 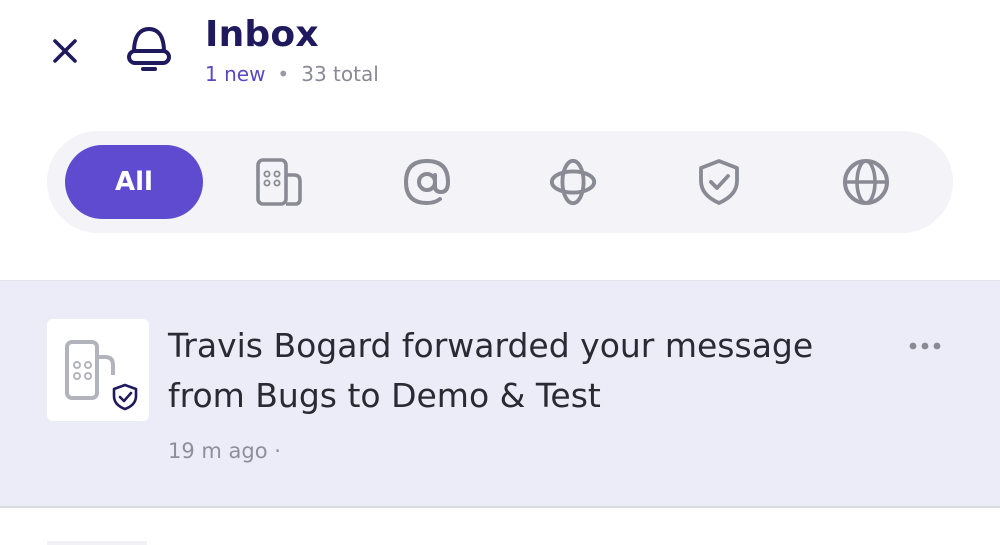 I want to click on at-icon, so click(x=427, y=182).